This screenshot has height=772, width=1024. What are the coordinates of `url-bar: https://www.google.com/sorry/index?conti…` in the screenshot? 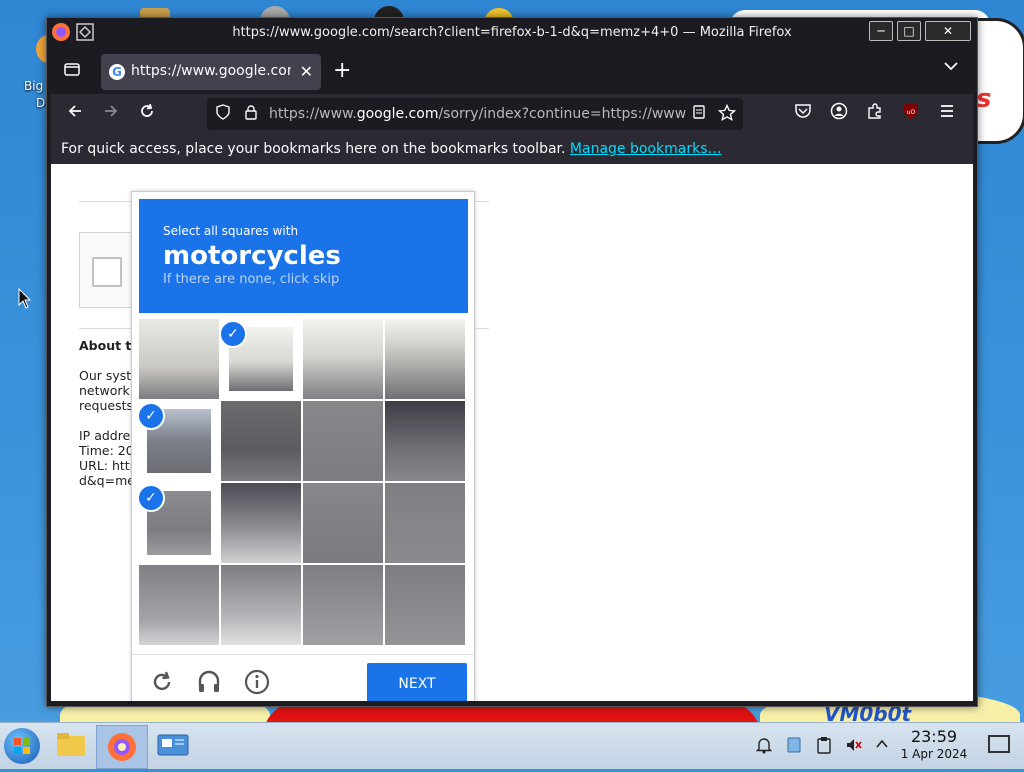 It's located at (475, 114).